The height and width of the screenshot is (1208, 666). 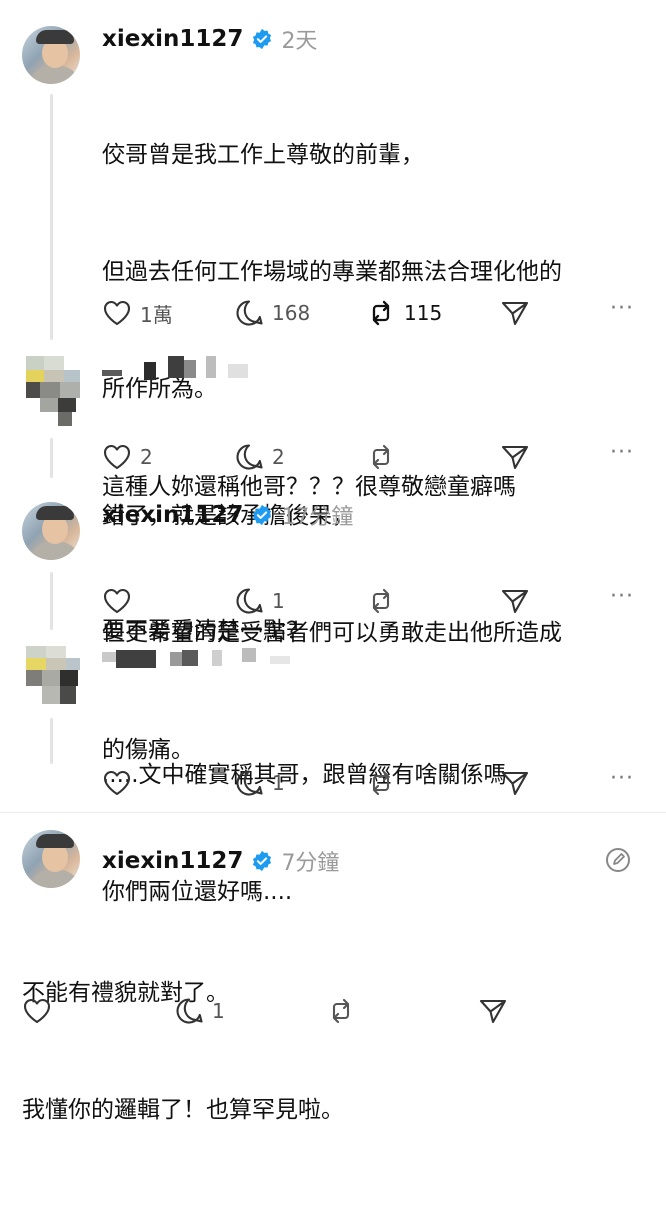 I want to click on reply-button: 2, so click(x=300, y=457).